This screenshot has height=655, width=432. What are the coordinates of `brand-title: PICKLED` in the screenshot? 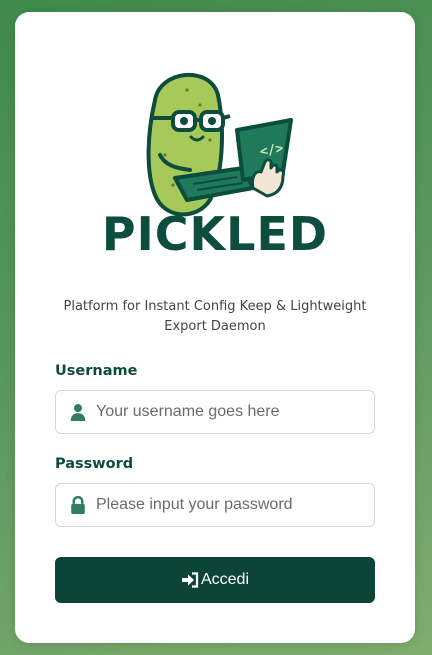 It's located at (215, 234).